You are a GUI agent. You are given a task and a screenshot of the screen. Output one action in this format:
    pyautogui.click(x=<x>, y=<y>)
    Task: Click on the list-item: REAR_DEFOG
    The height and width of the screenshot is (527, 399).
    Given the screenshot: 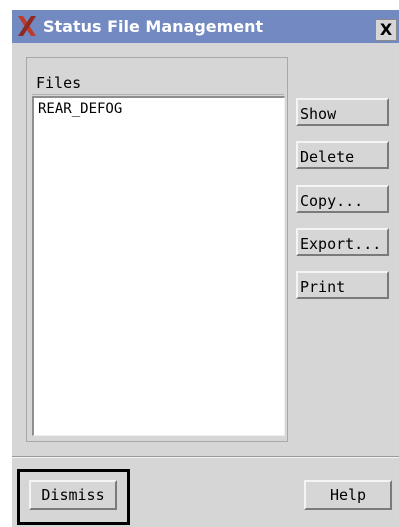 What is the action you would take?
    pyautogui.click(x=80, y=109)
    